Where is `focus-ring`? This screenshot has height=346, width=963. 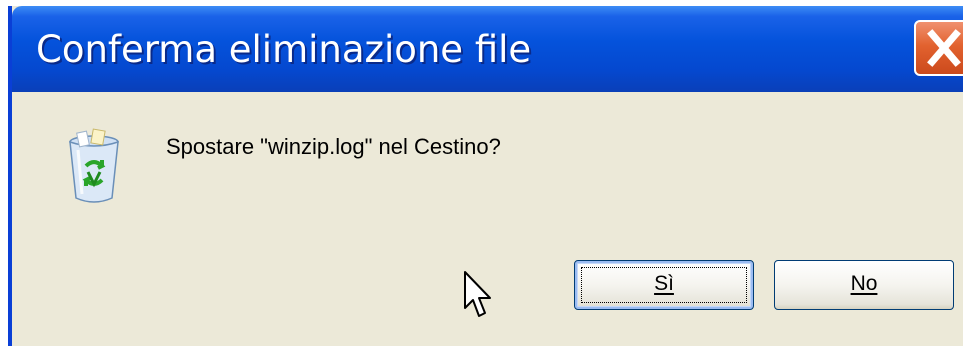
focus-ring is located at coordinates (664, 285).